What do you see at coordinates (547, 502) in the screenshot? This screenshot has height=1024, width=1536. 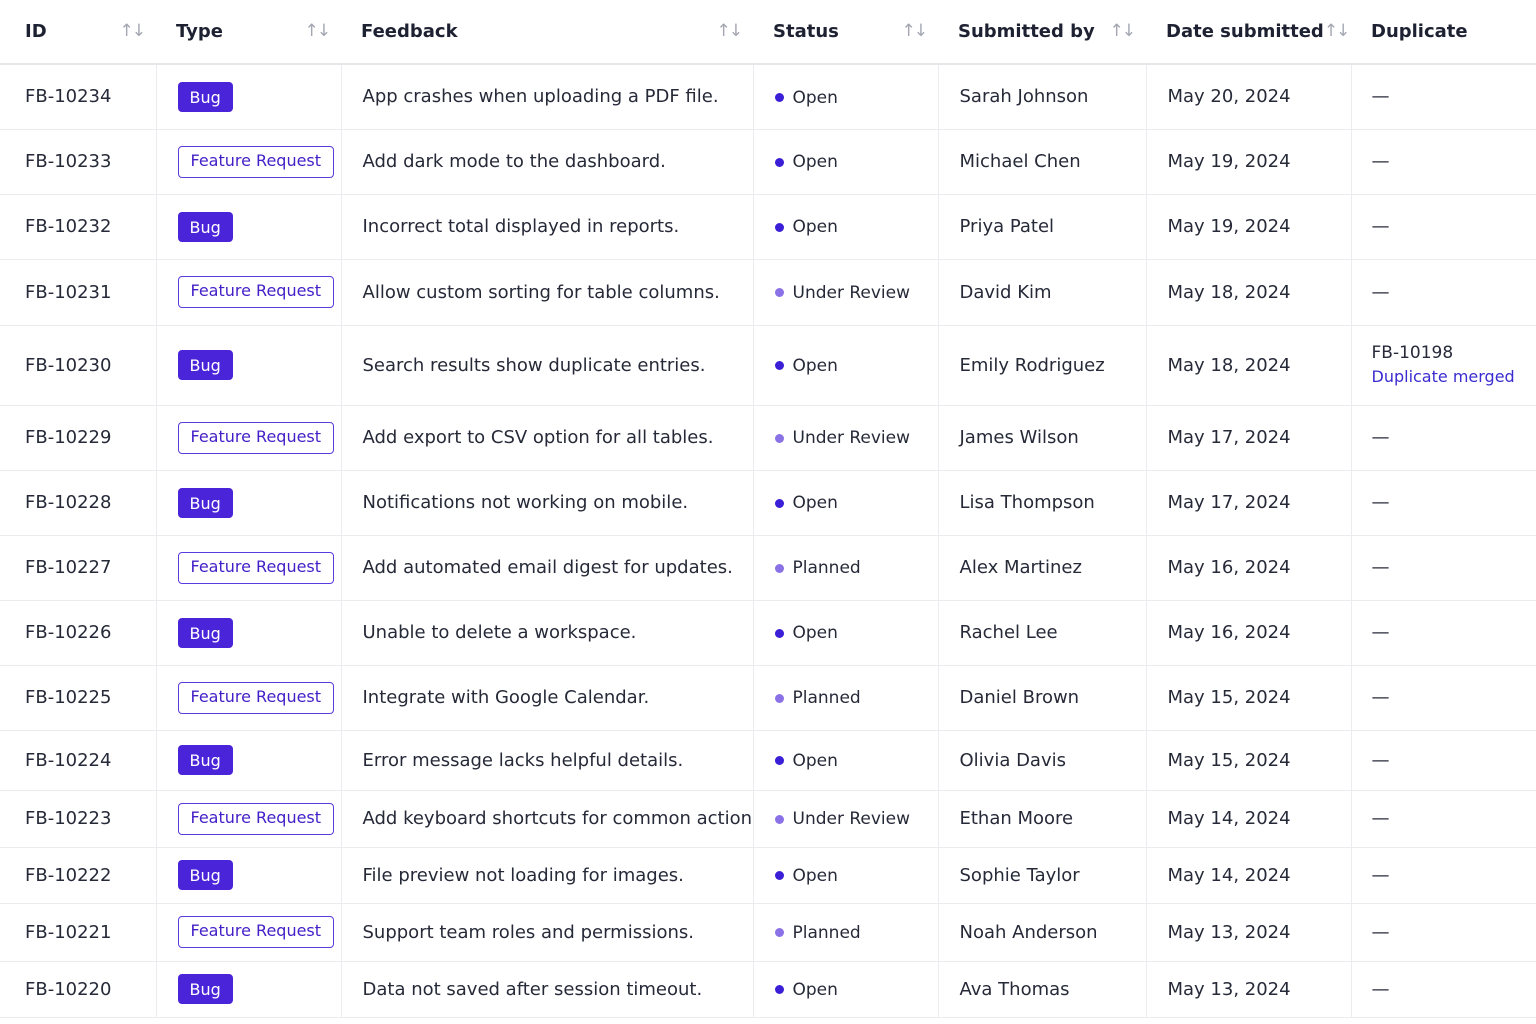 I see `cell-feedback: Notifications not working on mobile.` at bounding box center [547, 502].